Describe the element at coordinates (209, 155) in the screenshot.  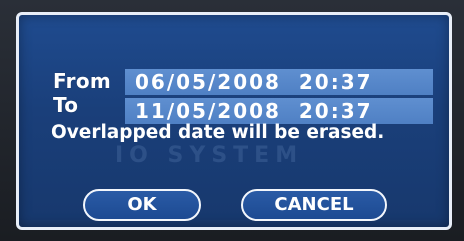
I see `background-watermark: IO SYSTEM` at that location.